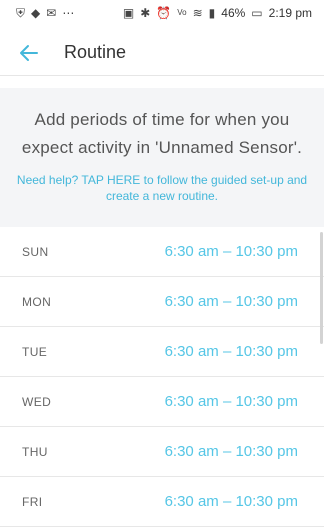 The width and height of the screenshot is (324, 527). I want to click on wifi-icon: ≋, so click(197, 13).